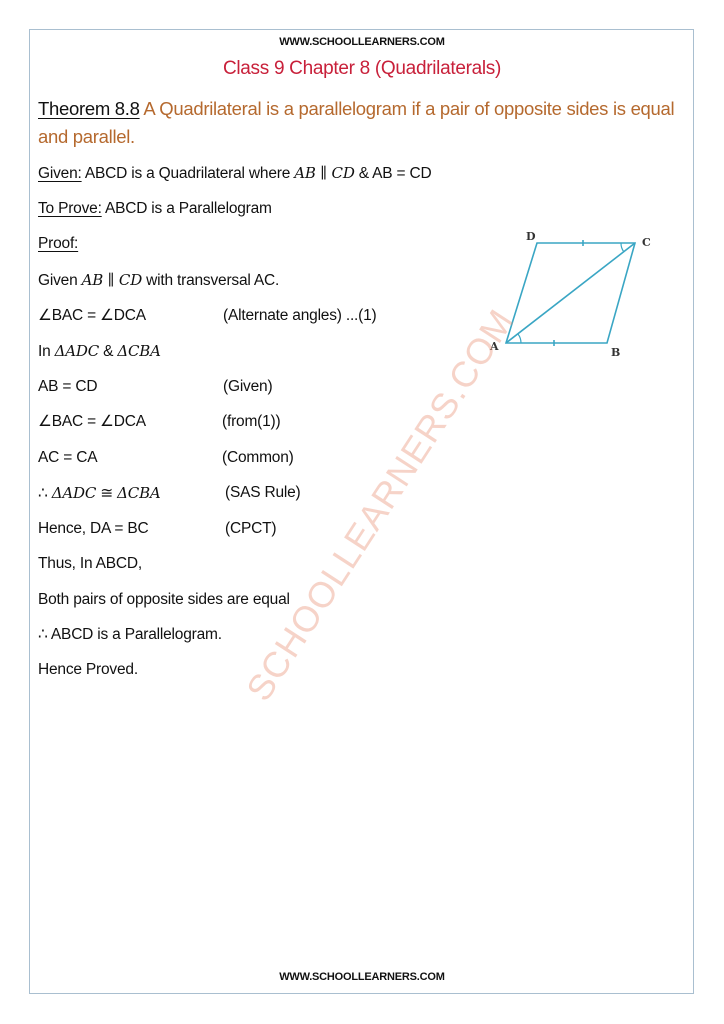 Image resolution: width=724 pixels, height=1024 pixels. I want to click on proof-step-1: ∠BAC = ∠DCA, so click(92, 316).